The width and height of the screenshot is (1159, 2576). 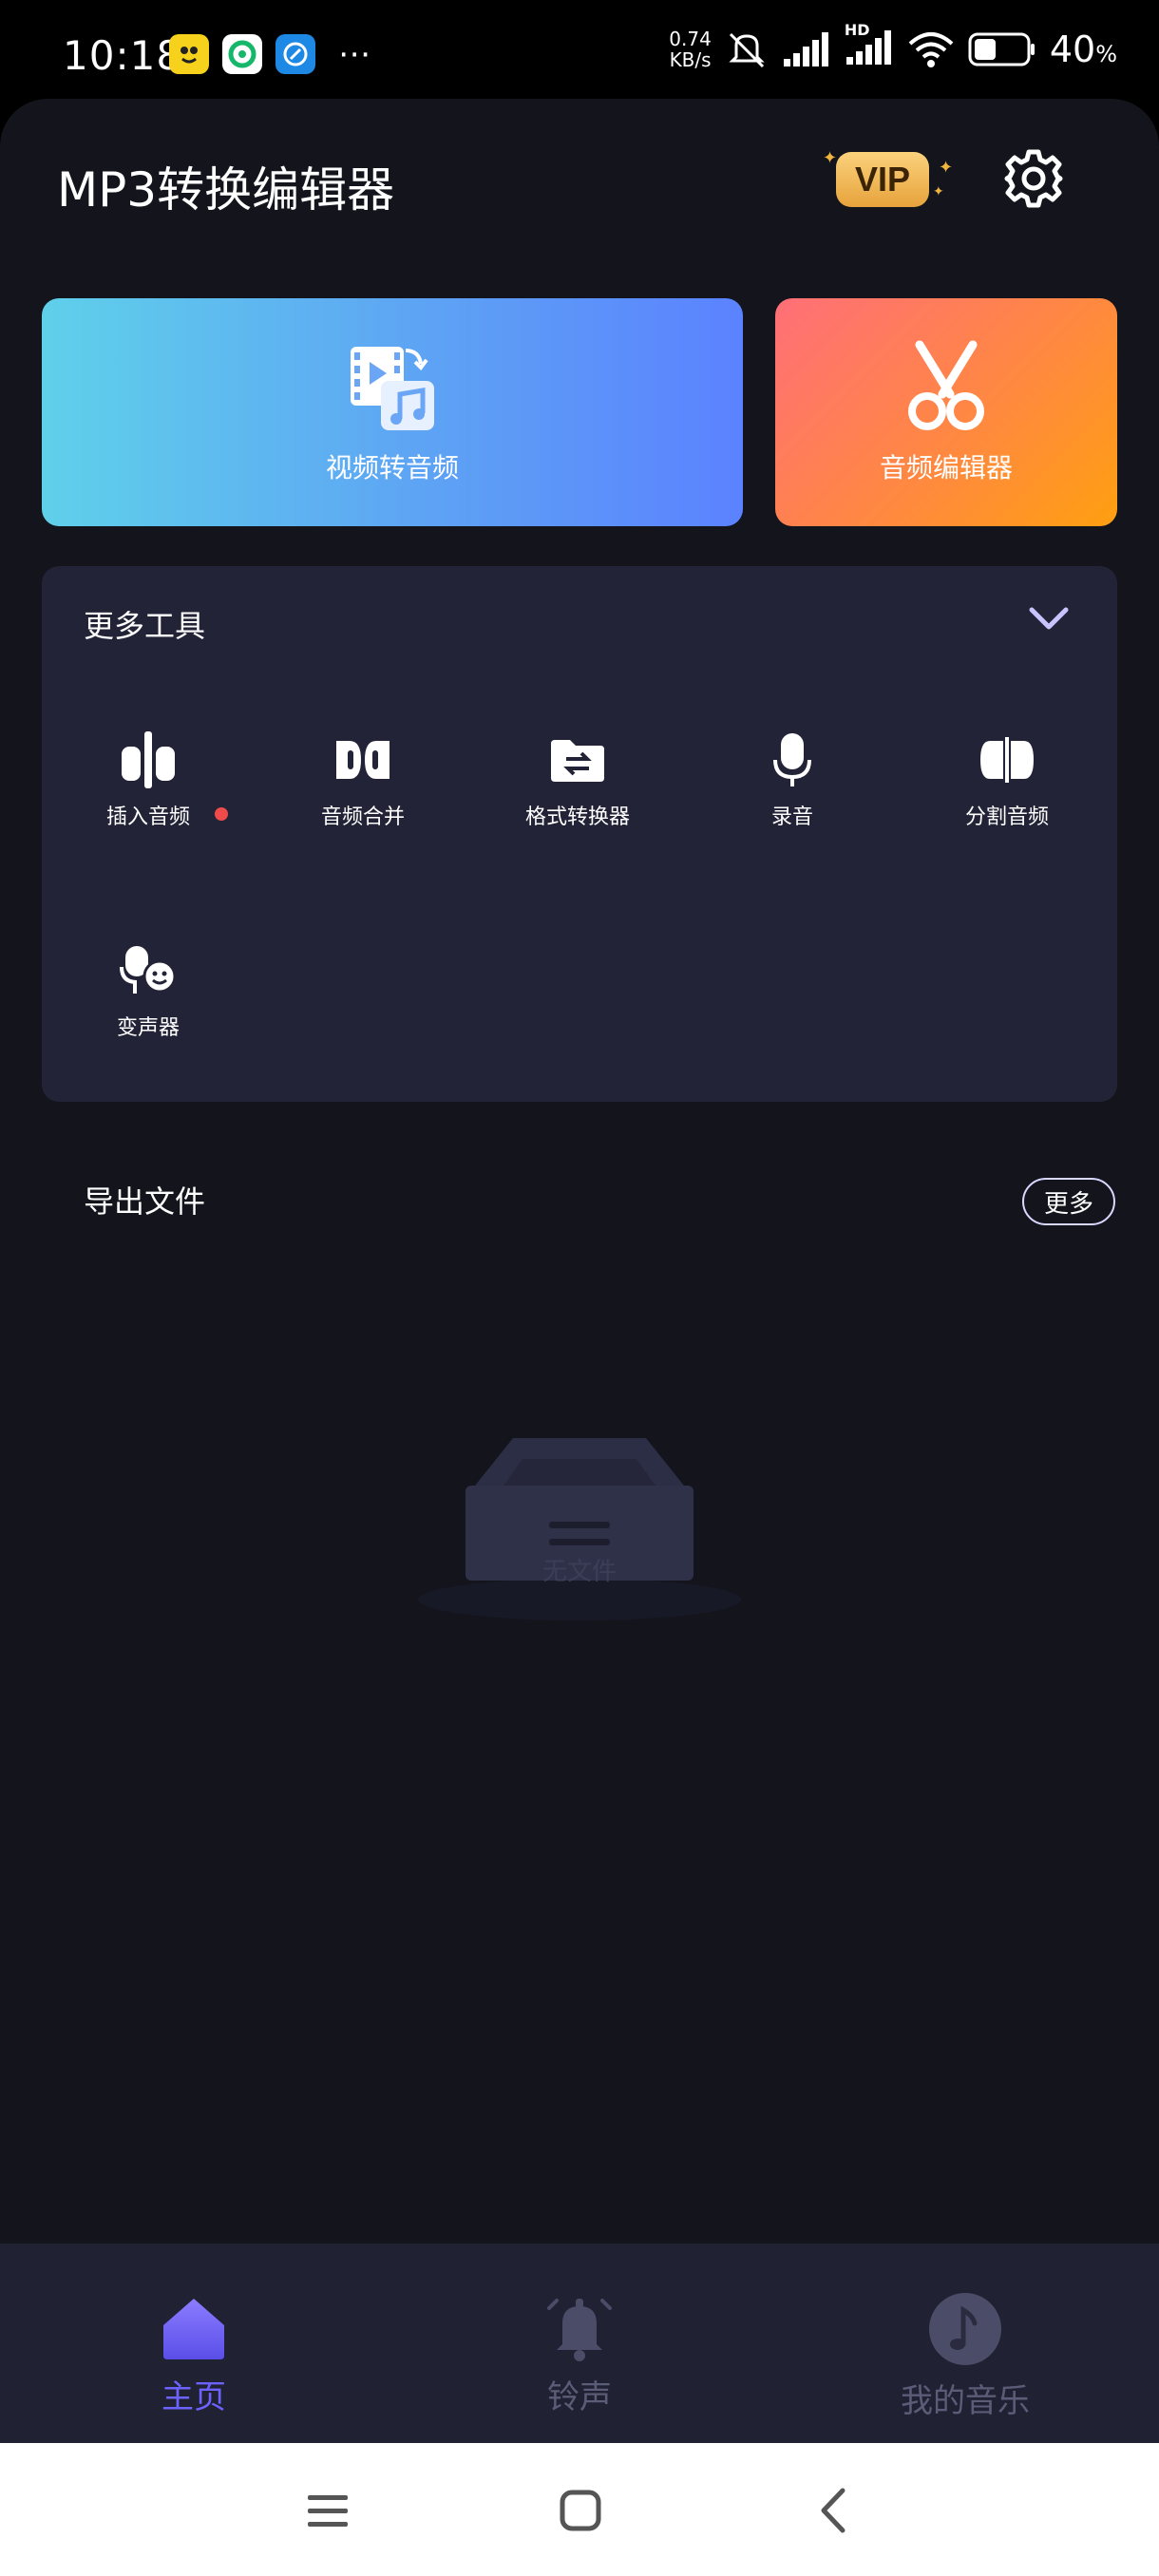 What do you see at coordinates (362, 759) in the screenshot?
I see `merge-audio-icon` at bounding box center [362, 759].